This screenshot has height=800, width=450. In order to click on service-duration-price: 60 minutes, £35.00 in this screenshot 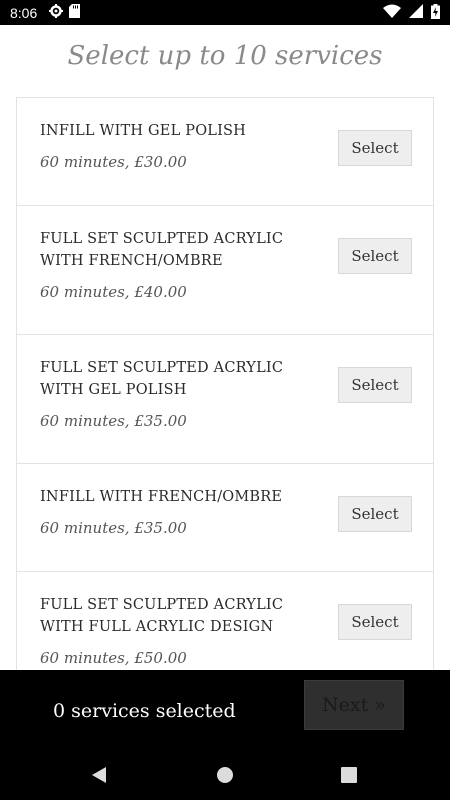, I will do `click(113, 421)`.